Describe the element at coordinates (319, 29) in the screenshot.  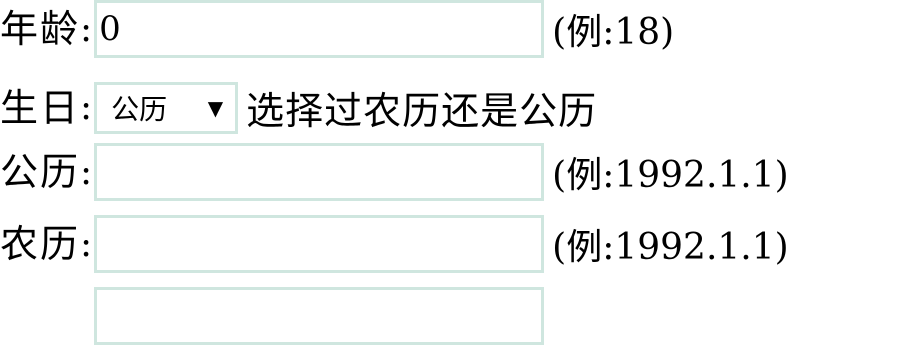
I see `age-input` at that location.